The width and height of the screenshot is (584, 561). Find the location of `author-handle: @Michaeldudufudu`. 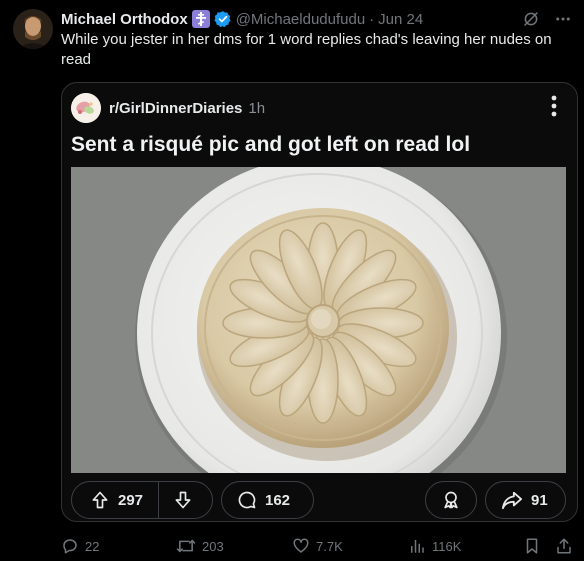

author-handle: @Michaeldudufudu is located at coordinates (300, 19).